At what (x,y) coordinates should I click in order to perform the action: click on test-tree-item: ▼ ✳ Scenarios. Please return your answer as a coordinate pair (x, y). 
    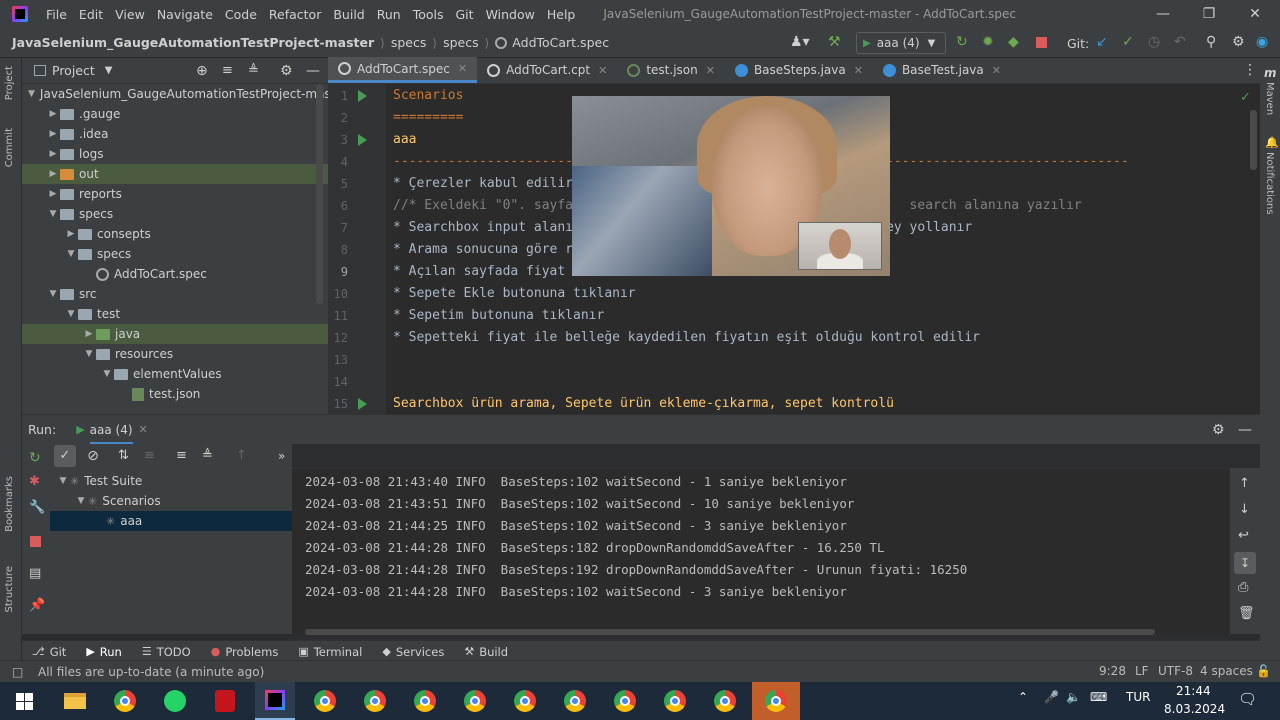
    Looking at the image, I should click on (171, 501).